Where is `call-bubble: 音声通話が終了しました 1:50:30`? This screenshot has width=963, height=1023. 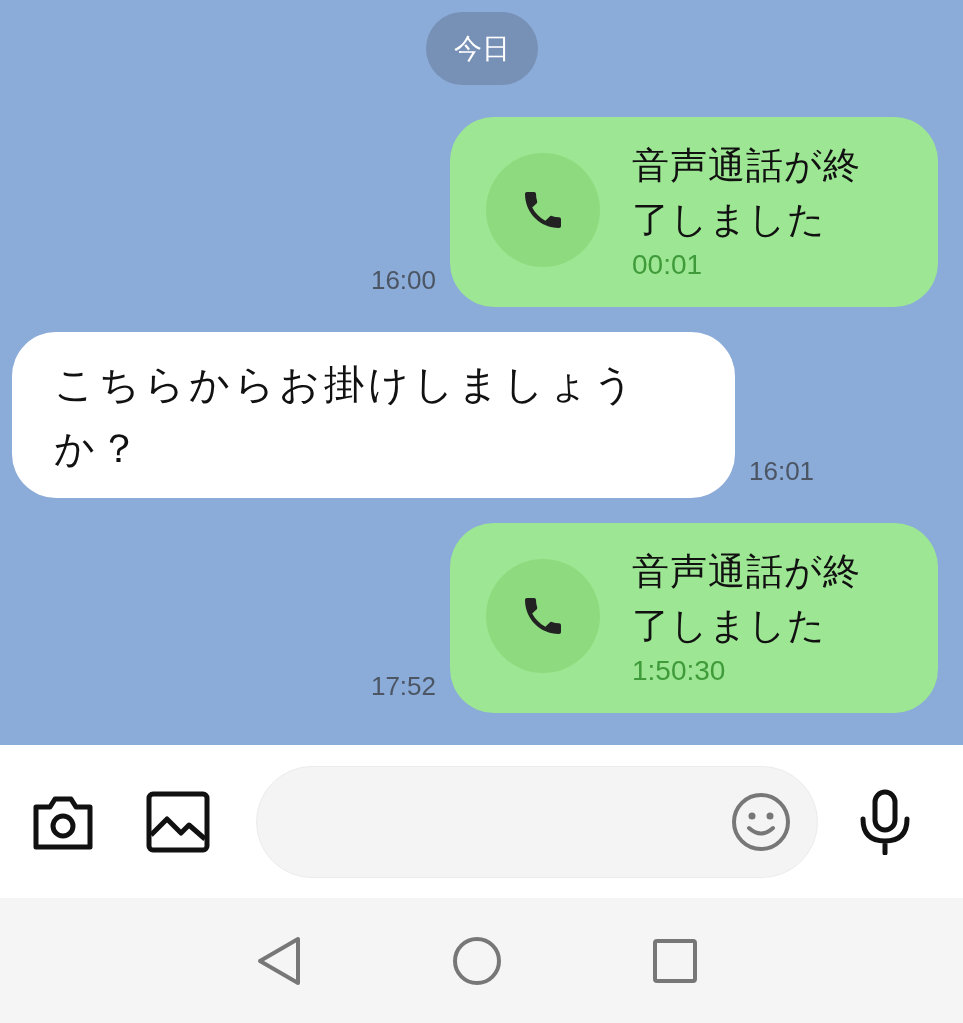
call-bubble: 音声通話が終了しました 1:50:30 is located at coordinates (694, 618).